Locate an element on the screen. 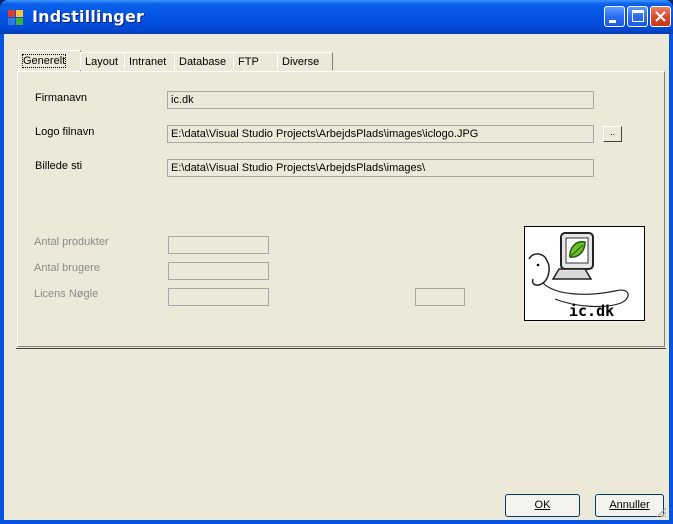  tab-label: FTP is located at coordinates (248, 62).